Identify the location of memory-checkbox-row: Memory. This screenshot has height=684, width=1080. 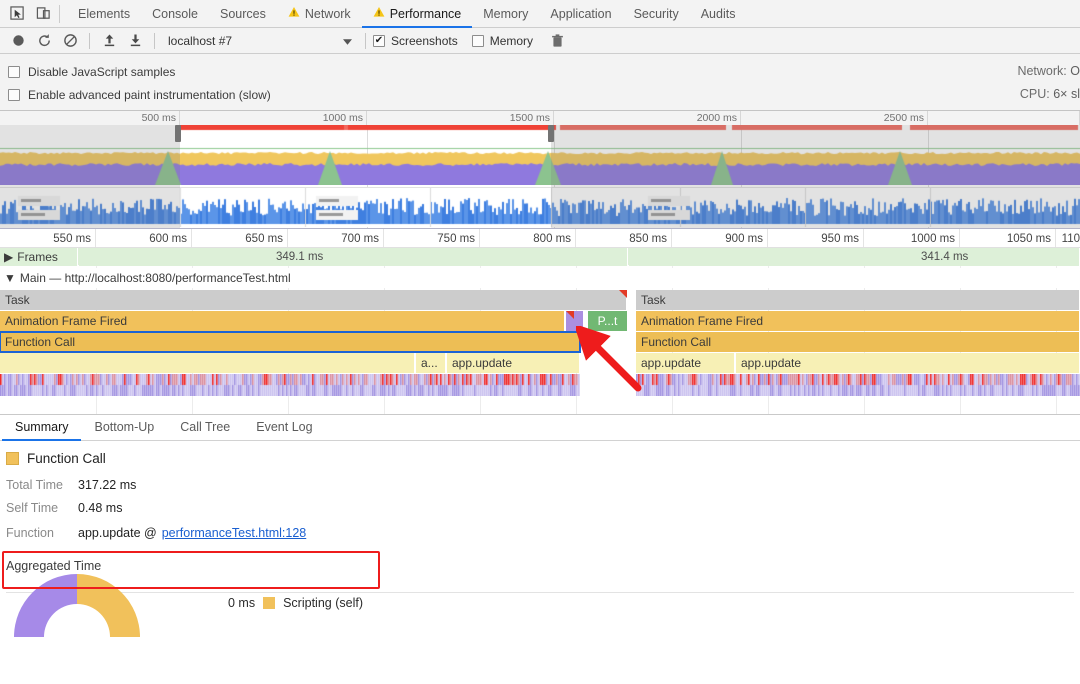
(502, 40).